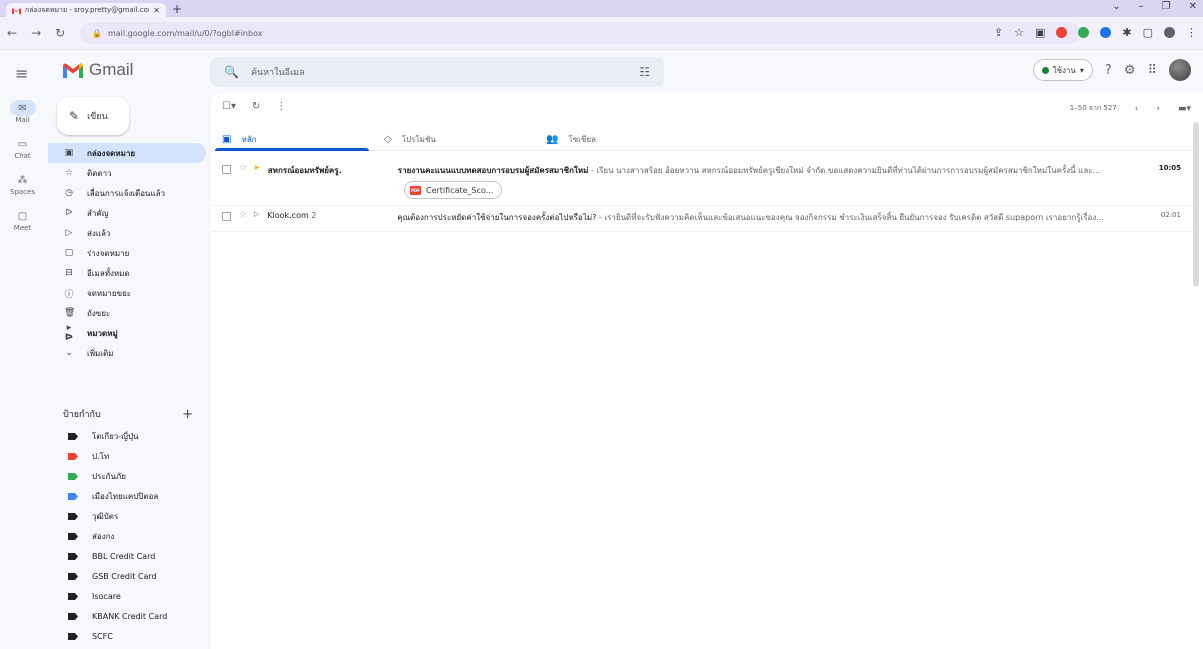  What do you see at coordinates (69, 333) in the screenshot?
I see `categories-icon: ▸ ᐅ` at bounding box center [69, 333].